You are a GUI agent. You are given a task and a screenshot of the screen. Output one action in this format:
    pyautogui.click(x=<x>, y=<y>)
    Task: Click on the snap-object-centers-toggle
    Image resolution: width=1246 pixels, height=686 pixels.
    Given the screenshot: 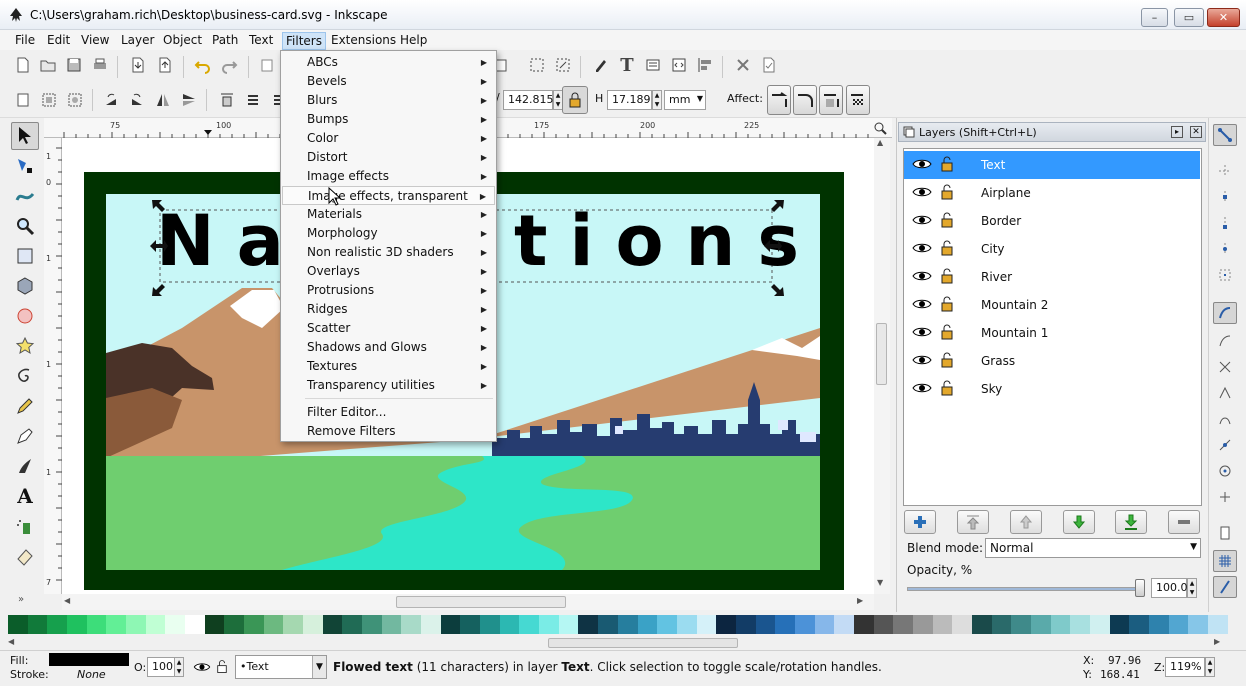 What is the action you would take?
    pyautogui.click(x=1225, y=471)
    